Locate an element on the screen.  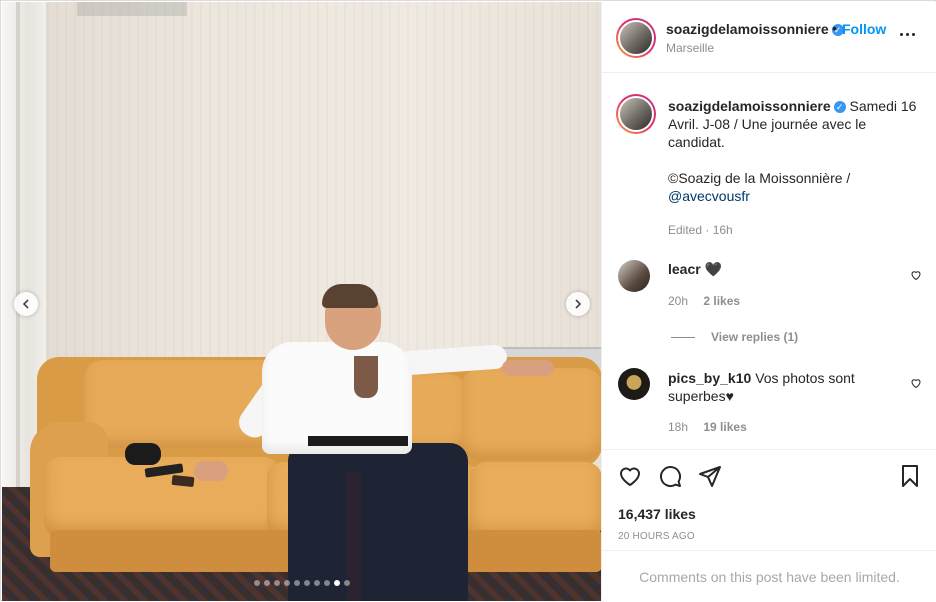
post-location: Marseille is located at coordinates (690, 48).